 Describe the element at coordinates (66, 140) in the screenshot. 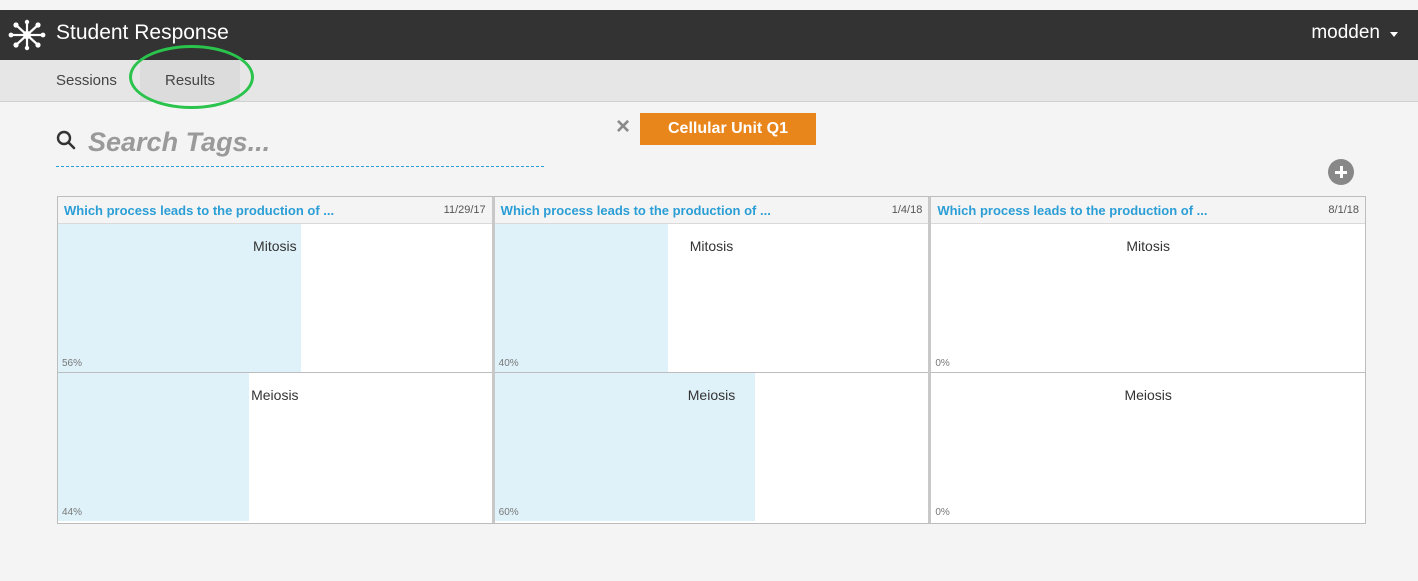

I see `search-icon` at that location.